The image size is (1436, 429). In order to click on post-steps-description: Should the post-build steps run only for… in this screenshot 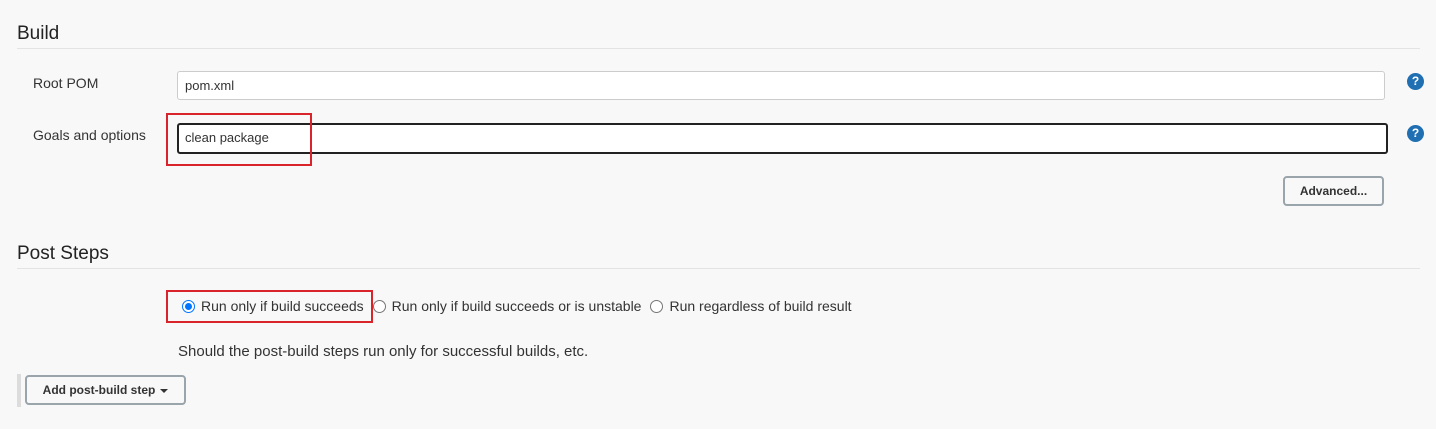, I will do `click(383, 351)`.